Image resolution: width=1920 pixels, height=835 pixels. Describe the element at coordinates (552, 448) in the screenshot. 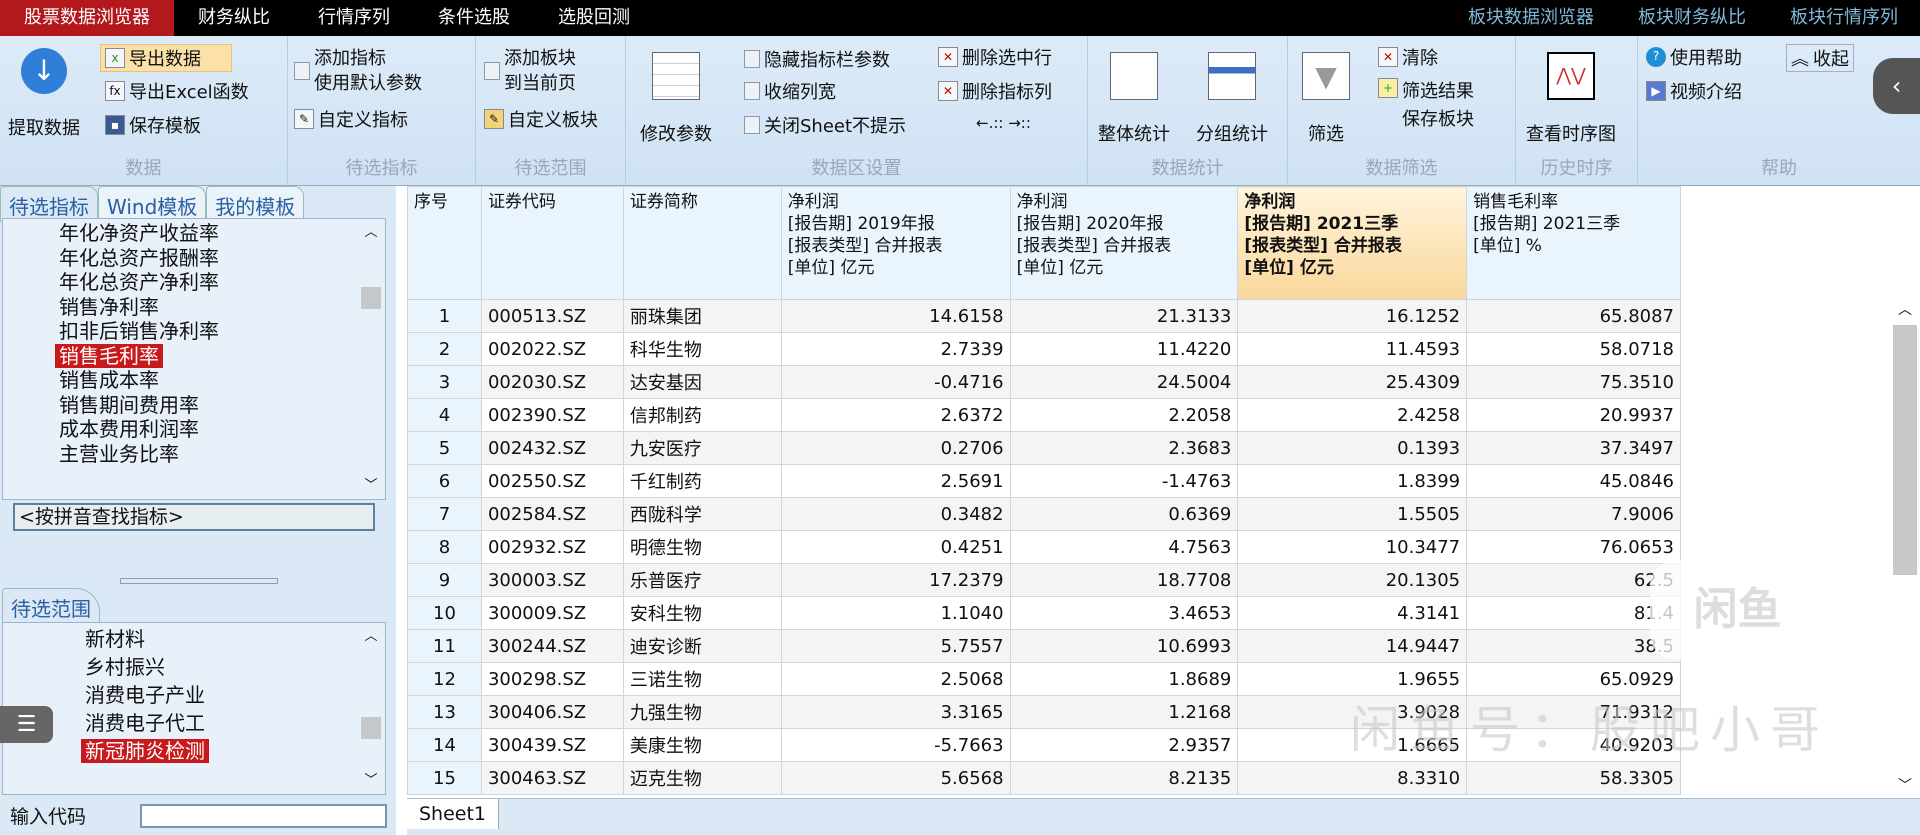

I see `security-code: 002432.SZ` at that location.